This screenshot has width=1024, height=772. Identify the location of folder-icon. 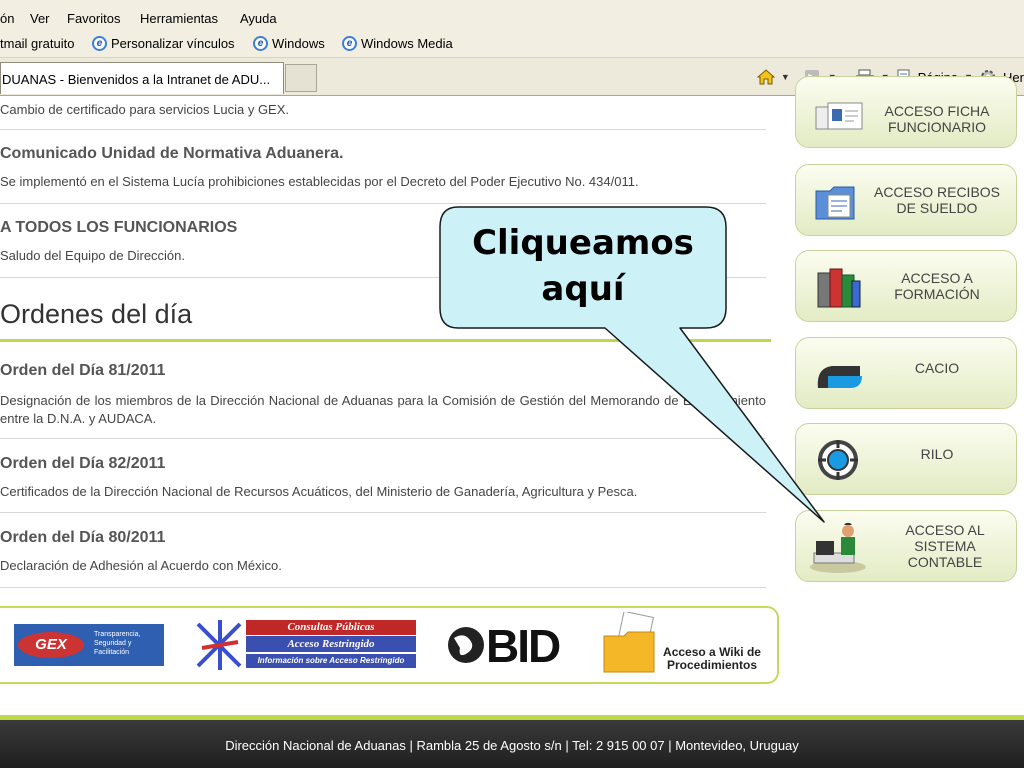
(629, 642).